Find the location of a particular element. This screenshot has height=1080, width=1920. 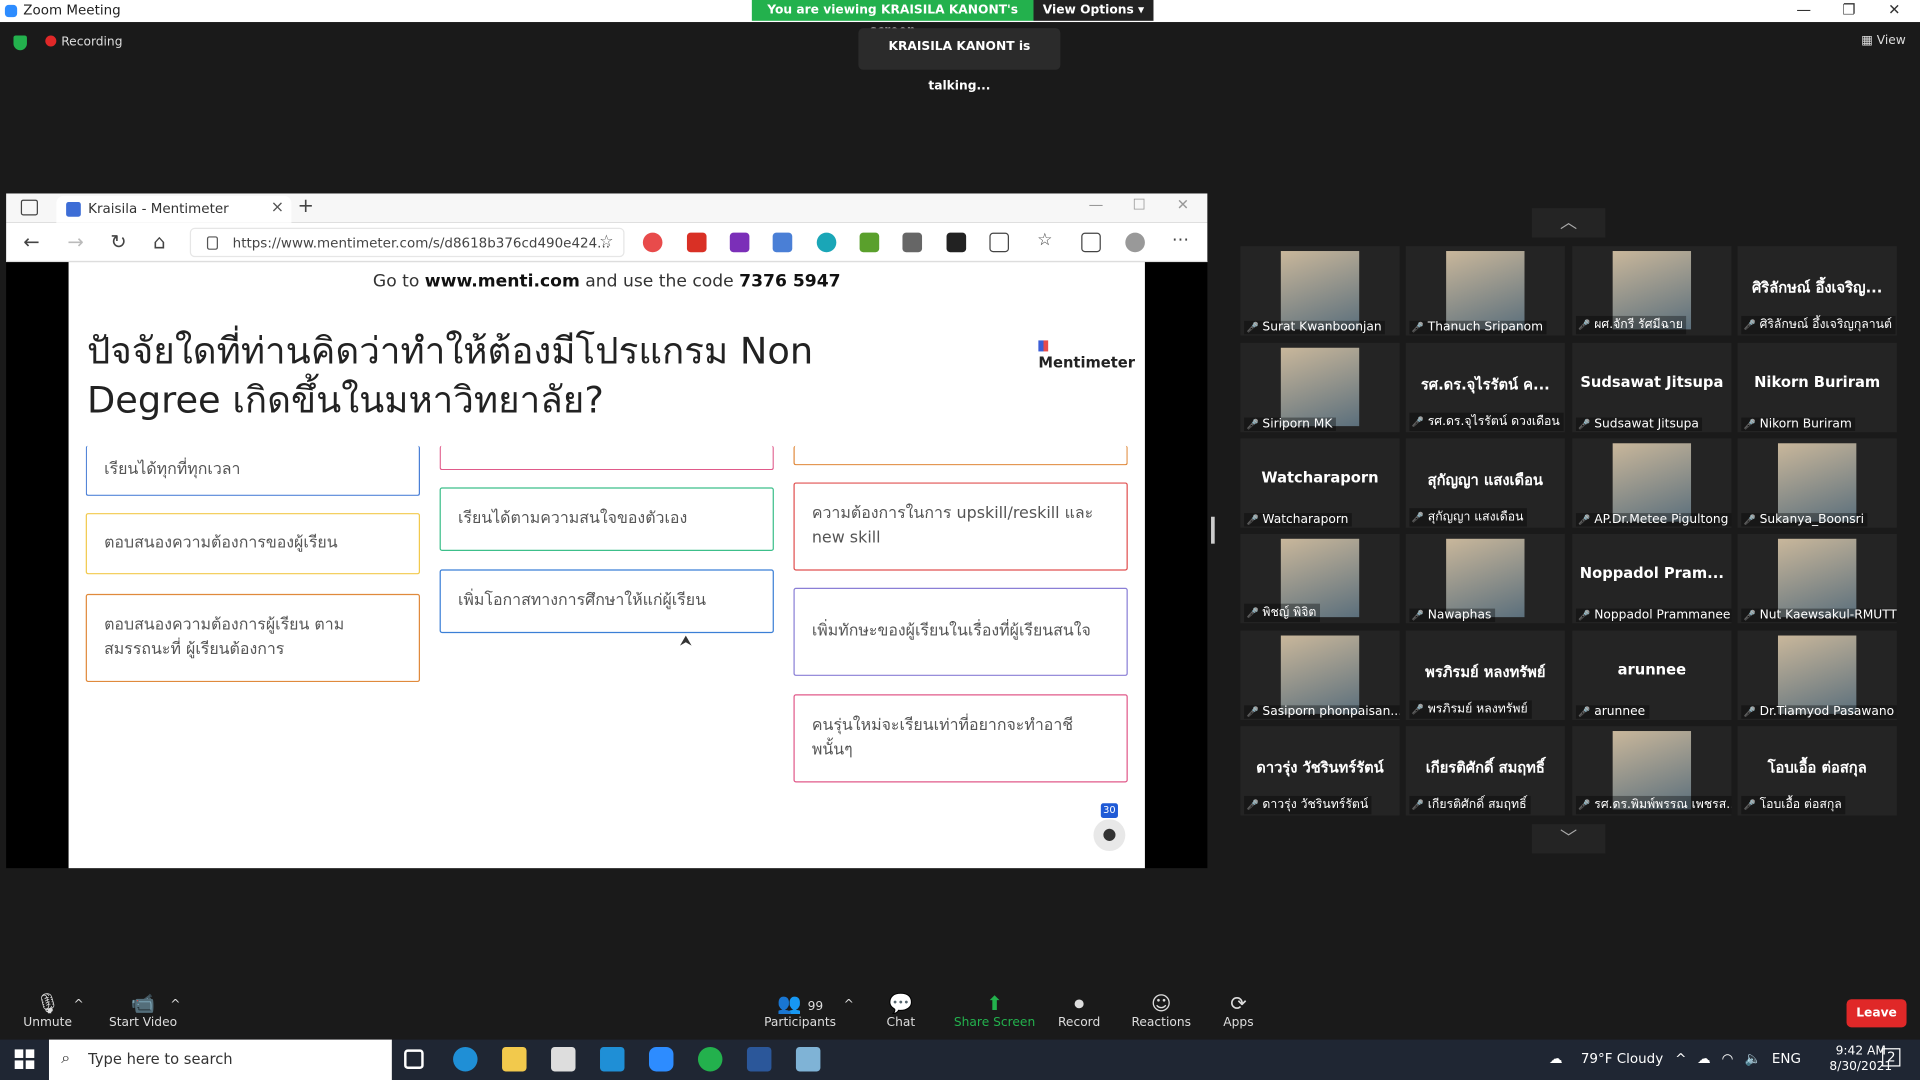

participant-tile: สุกัญญา แสงเดือนสุกัญญา แสงเดือน is located at coordinates (1485, 483).